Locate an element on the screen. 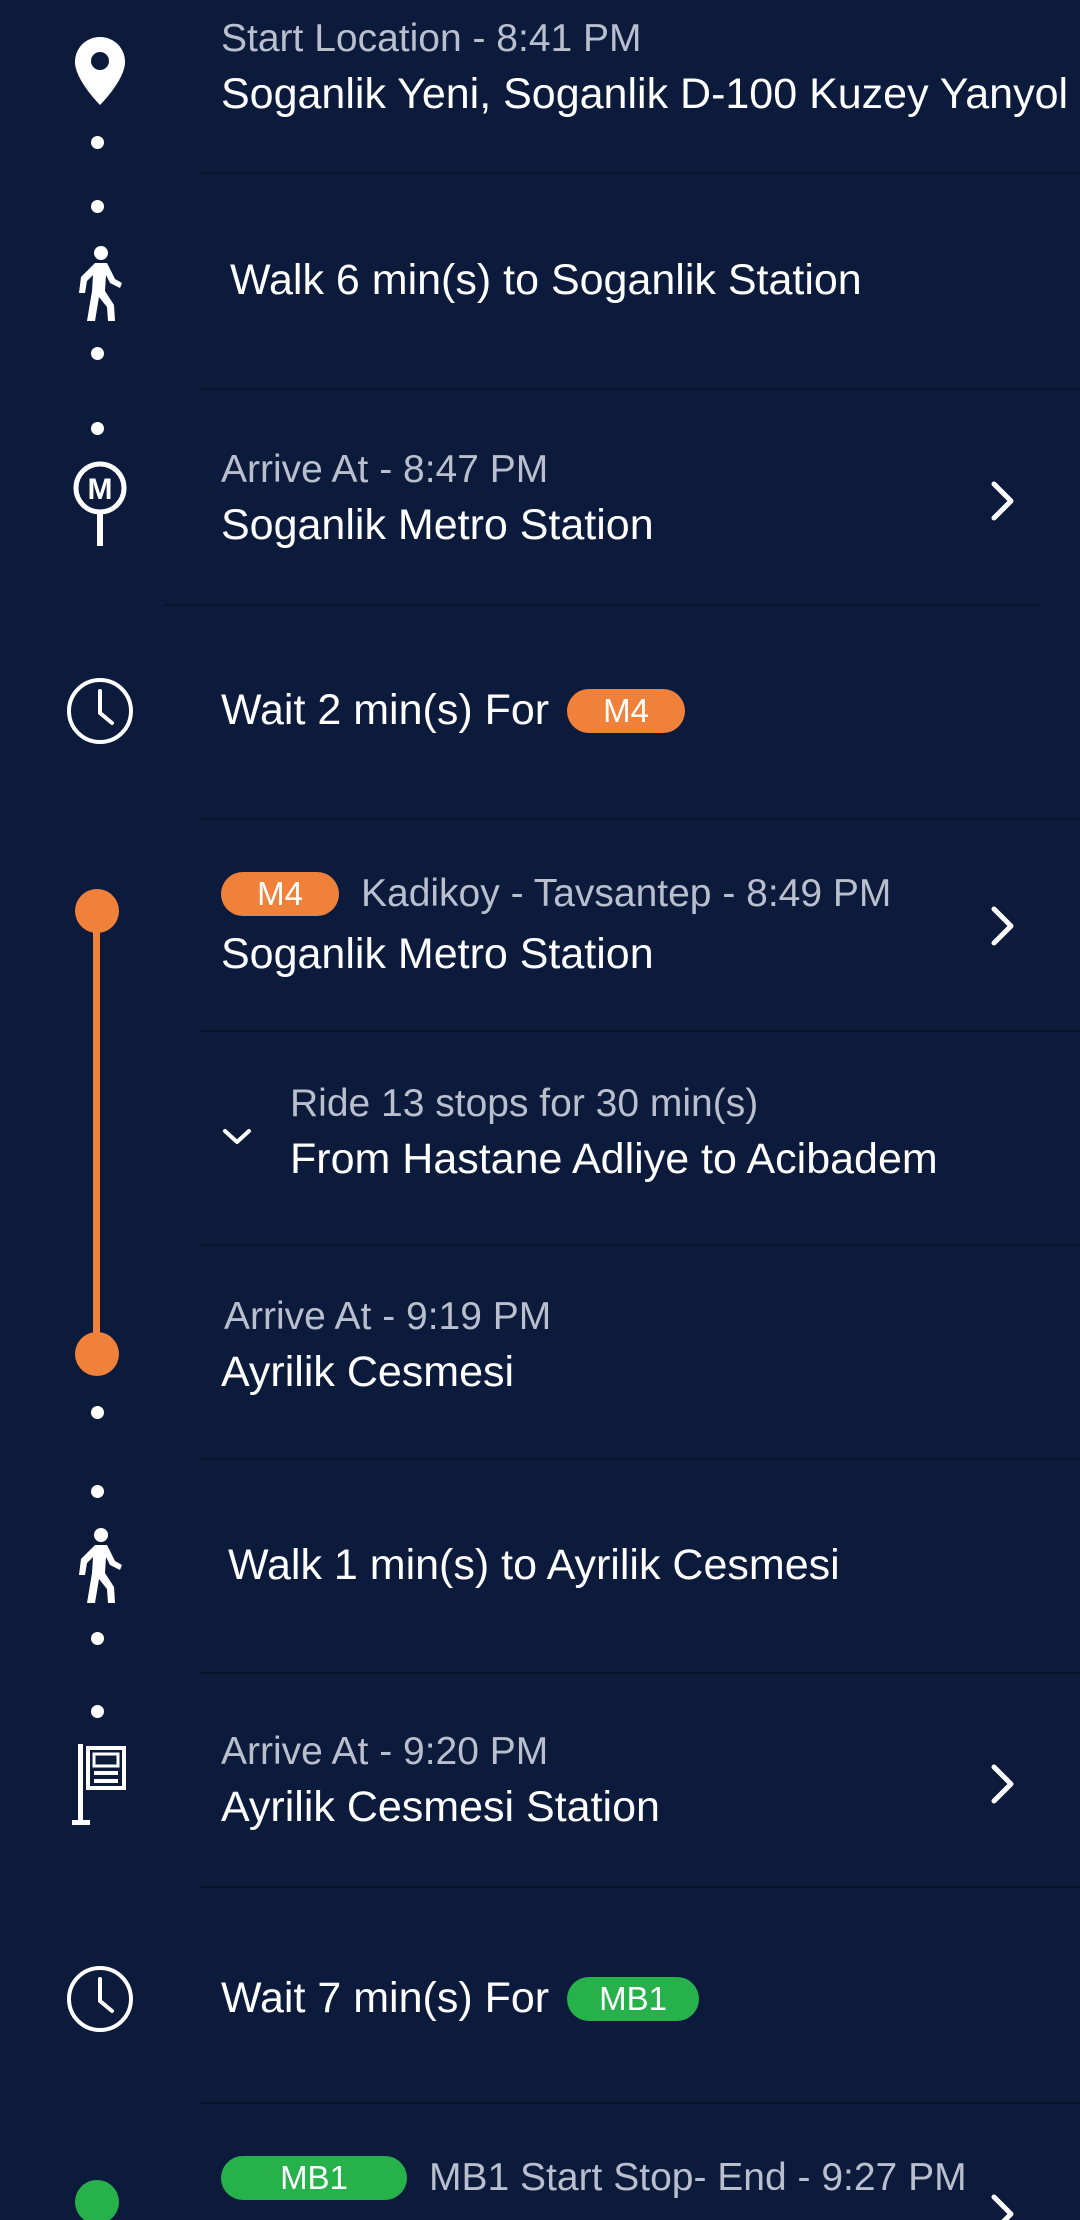 This screenshot has height=2220, width=1080. arrival-time: Arrive At - 9:19 PM is located at coordinates (388, 1316).